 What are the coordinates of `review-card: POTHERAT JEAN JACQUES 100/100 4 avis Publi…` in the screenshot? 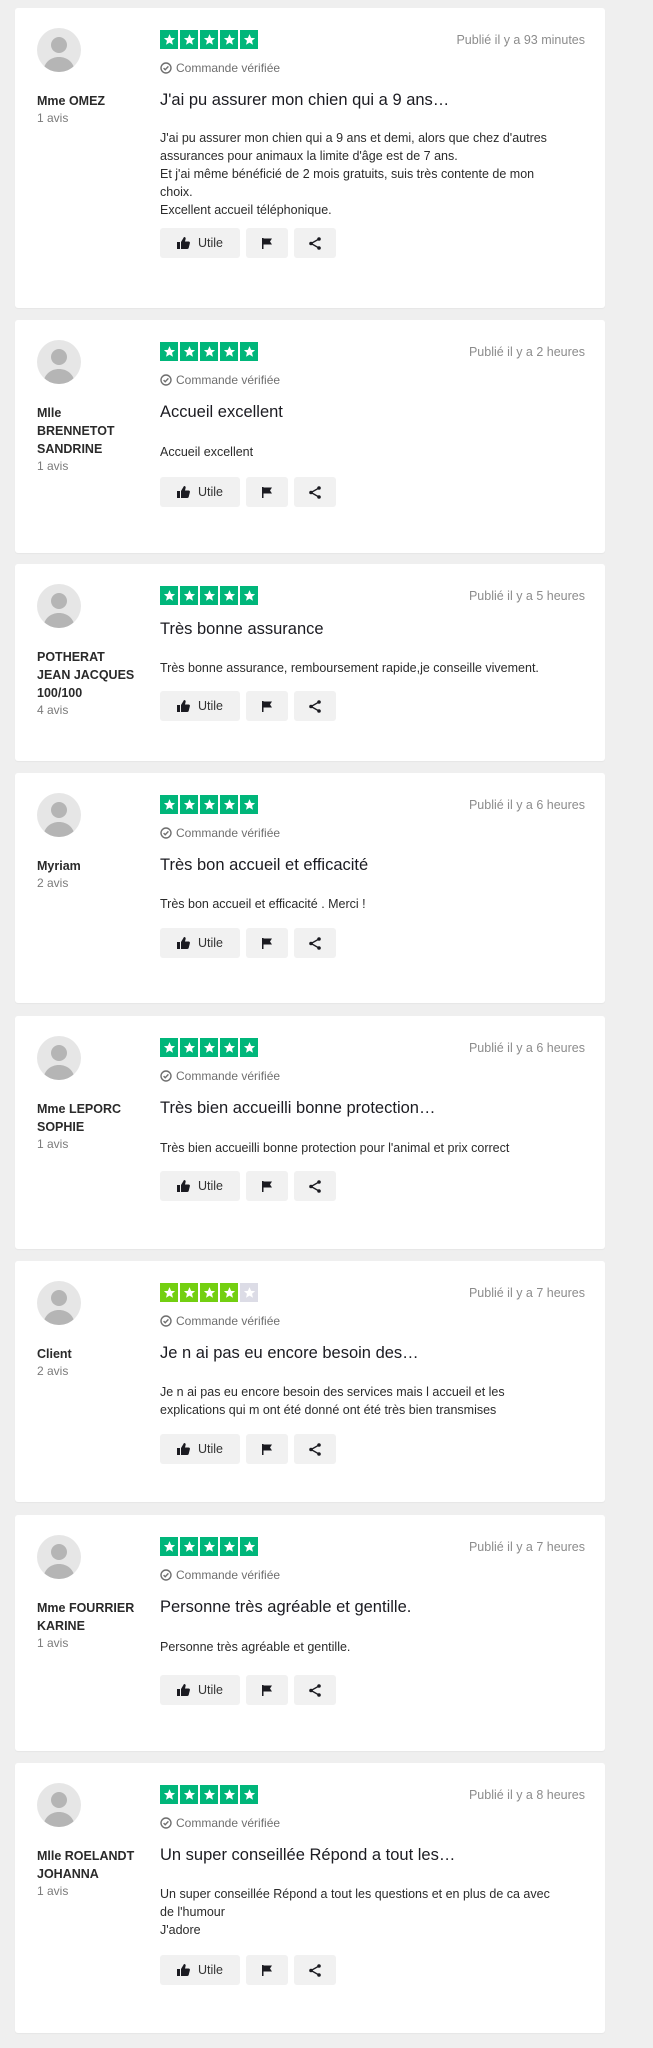 It's located at (310, 662).